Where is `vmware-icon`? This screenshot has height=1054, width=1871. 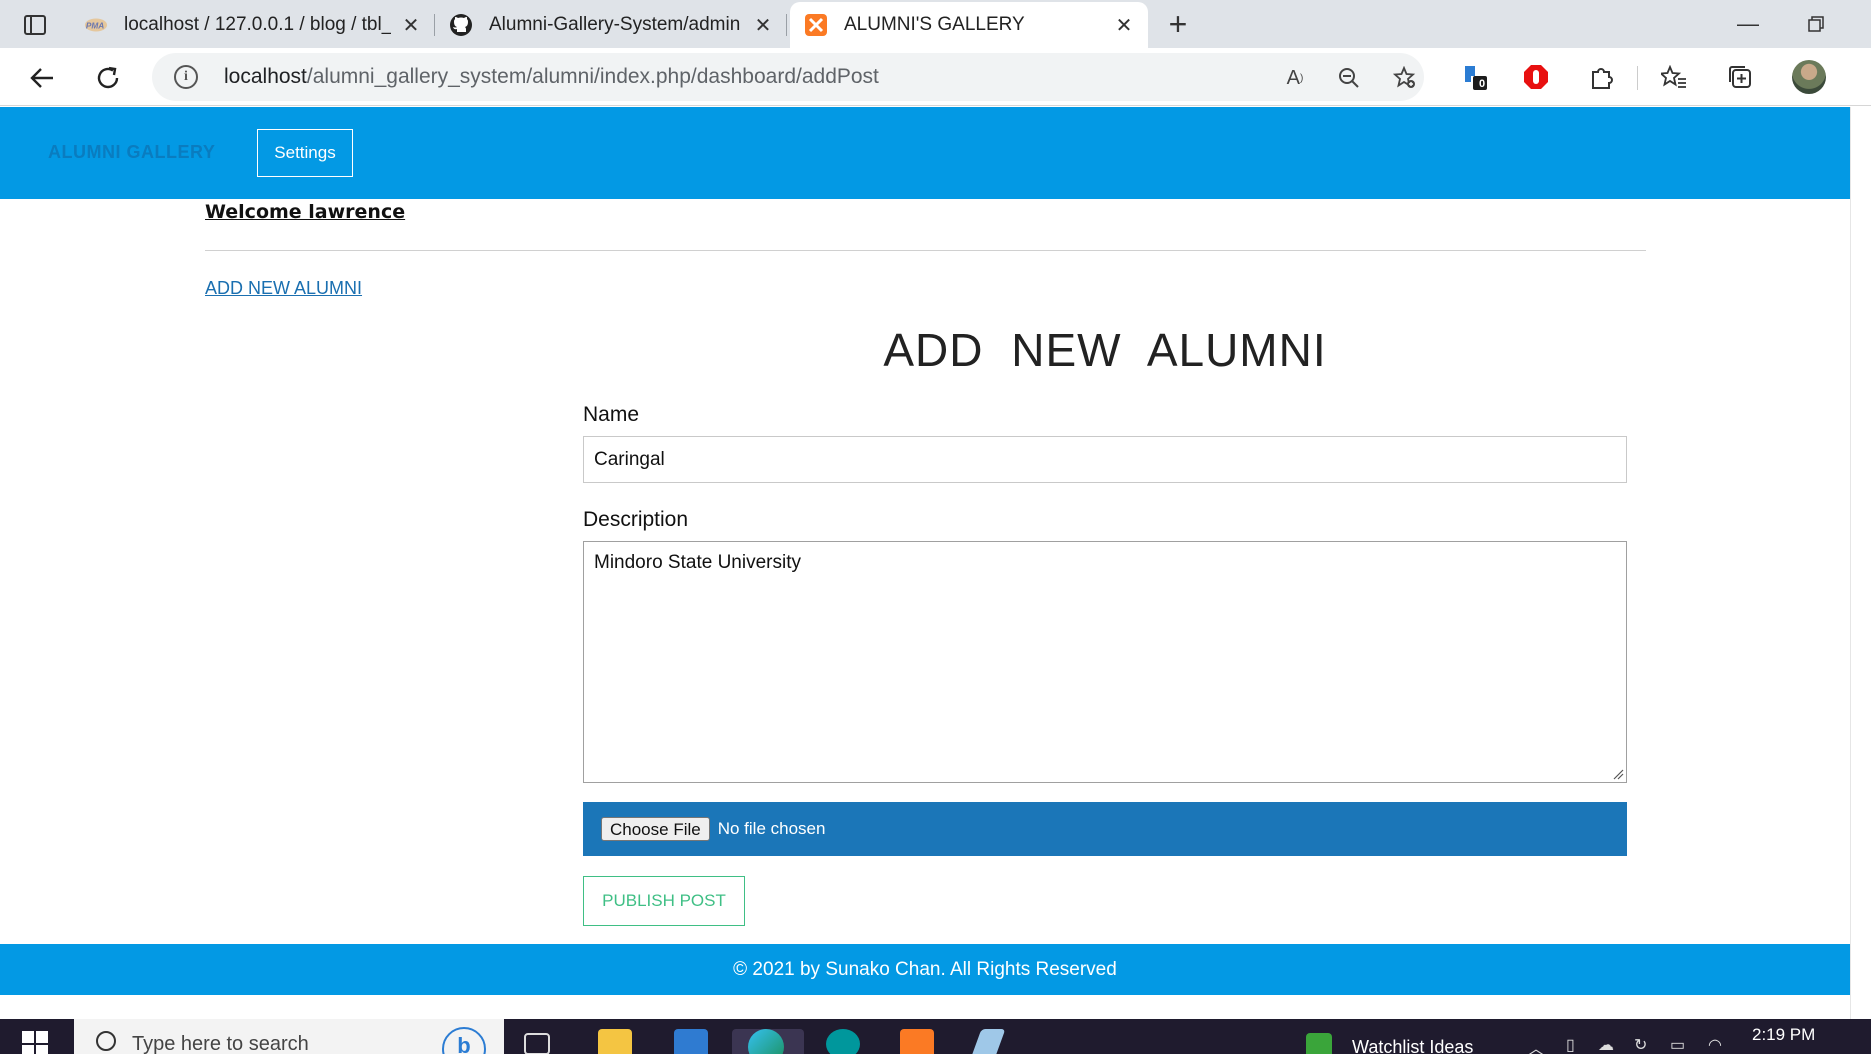
vmware-icon is located at coordinates (691, 1041).